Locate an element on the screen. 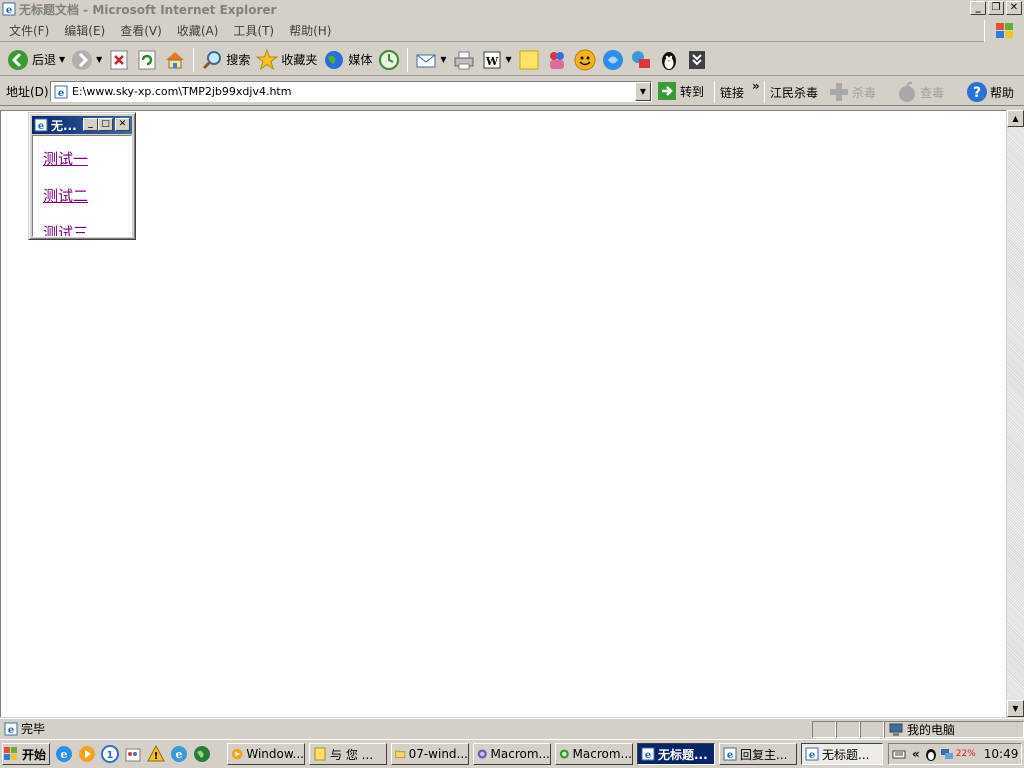  popup-window: e 无... _ □ ✕ 测试一 测试二 测试三 is located at coordinates (82, 176).